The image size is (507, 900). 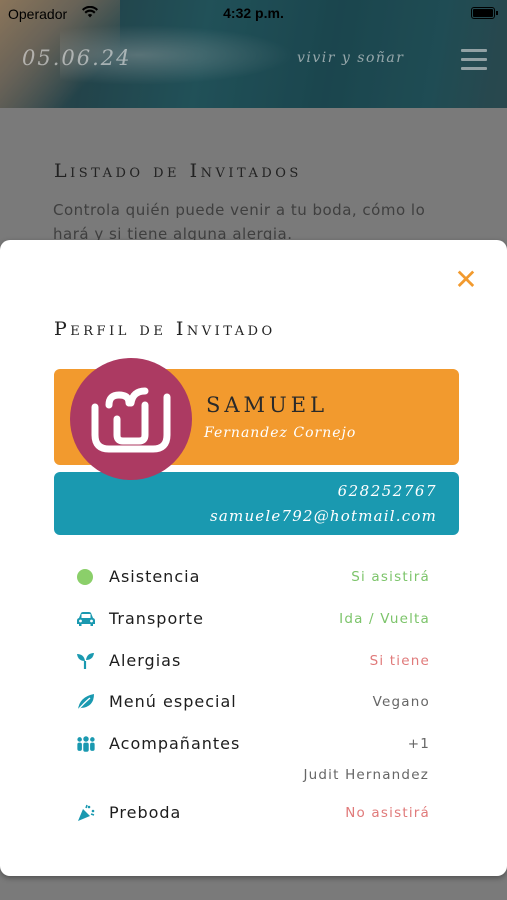 I want to click on car-icon, so click(x=86, y=619).